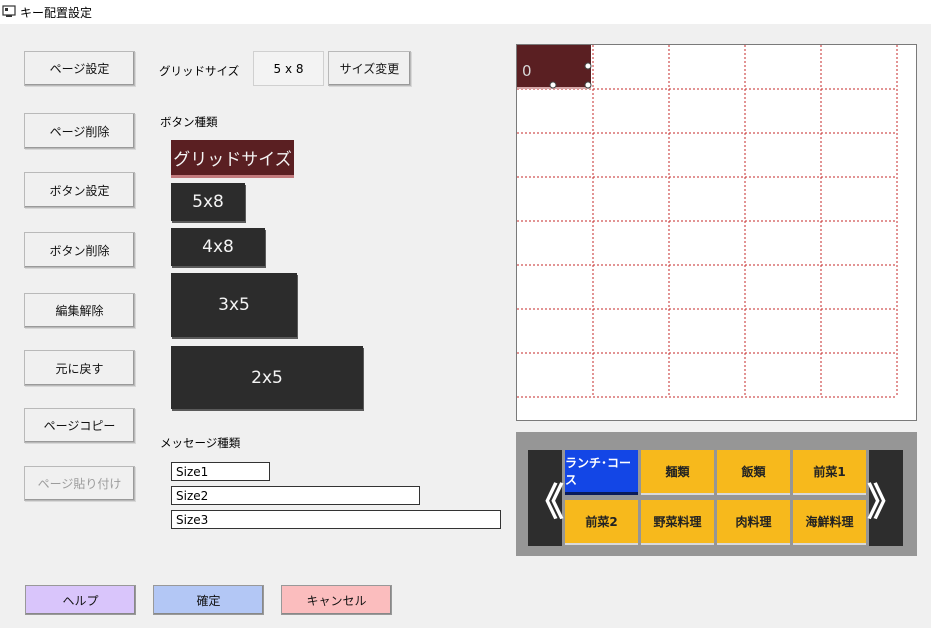 The height and width of the screenshot is (628, 931). What do you see at coordinates (79, 310) in the screenshot?
I see `edit-release-button: 編集解除` at bounding box center [79, 310].